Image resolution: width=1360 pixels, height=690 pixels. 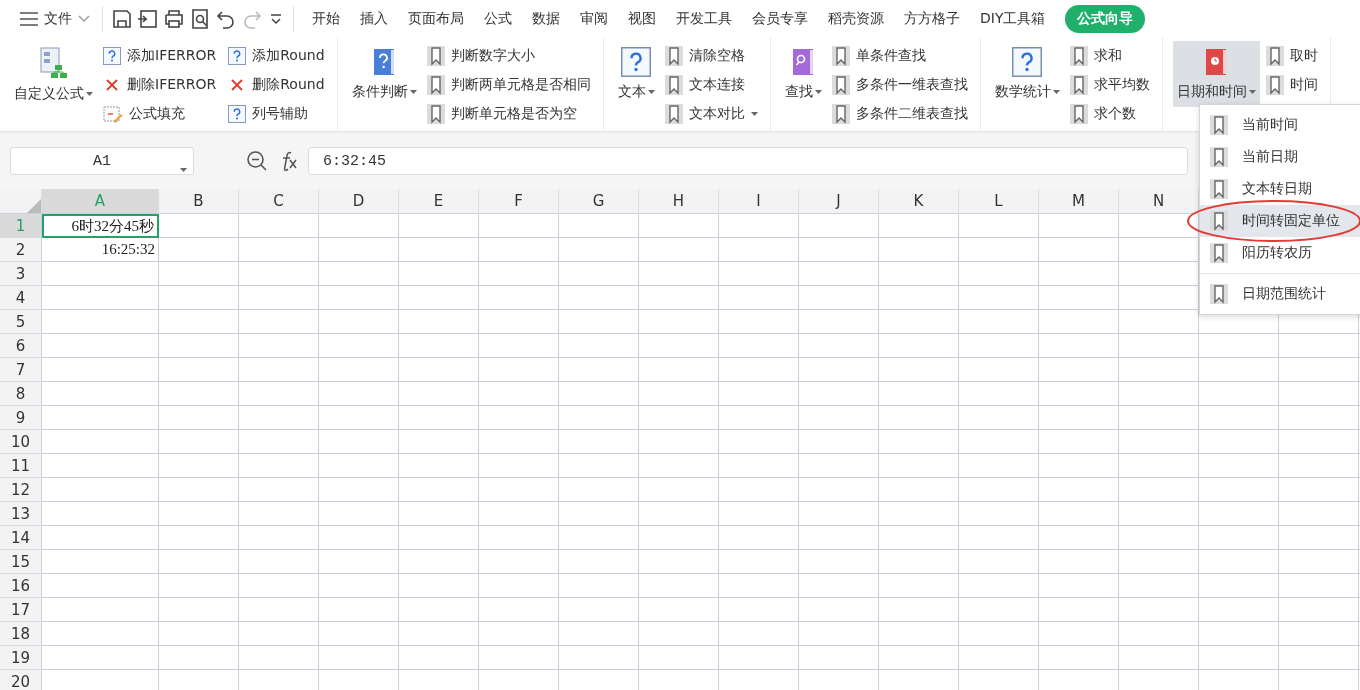 What do you see at coordinates (711, 55) in the screenshot?
I see `ribbon-item: 清除空格` at bounding box center [711, 55].